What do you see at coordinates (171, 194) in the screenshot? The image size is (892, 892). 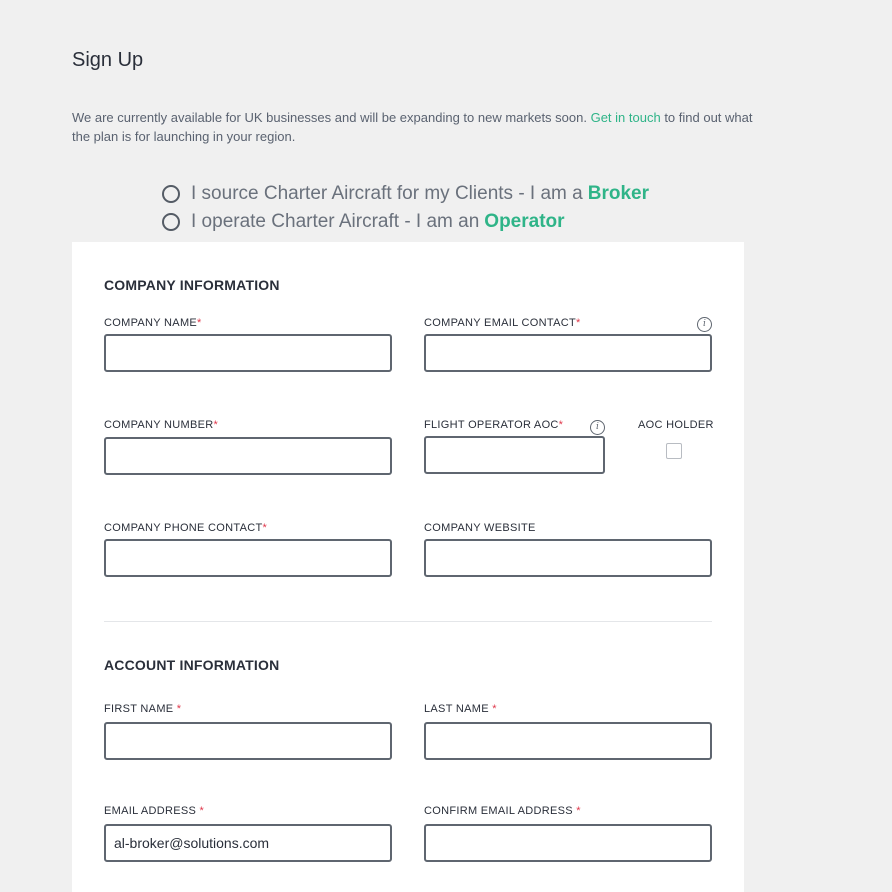 I see `broker-radio` at bounding box center [171, 194].